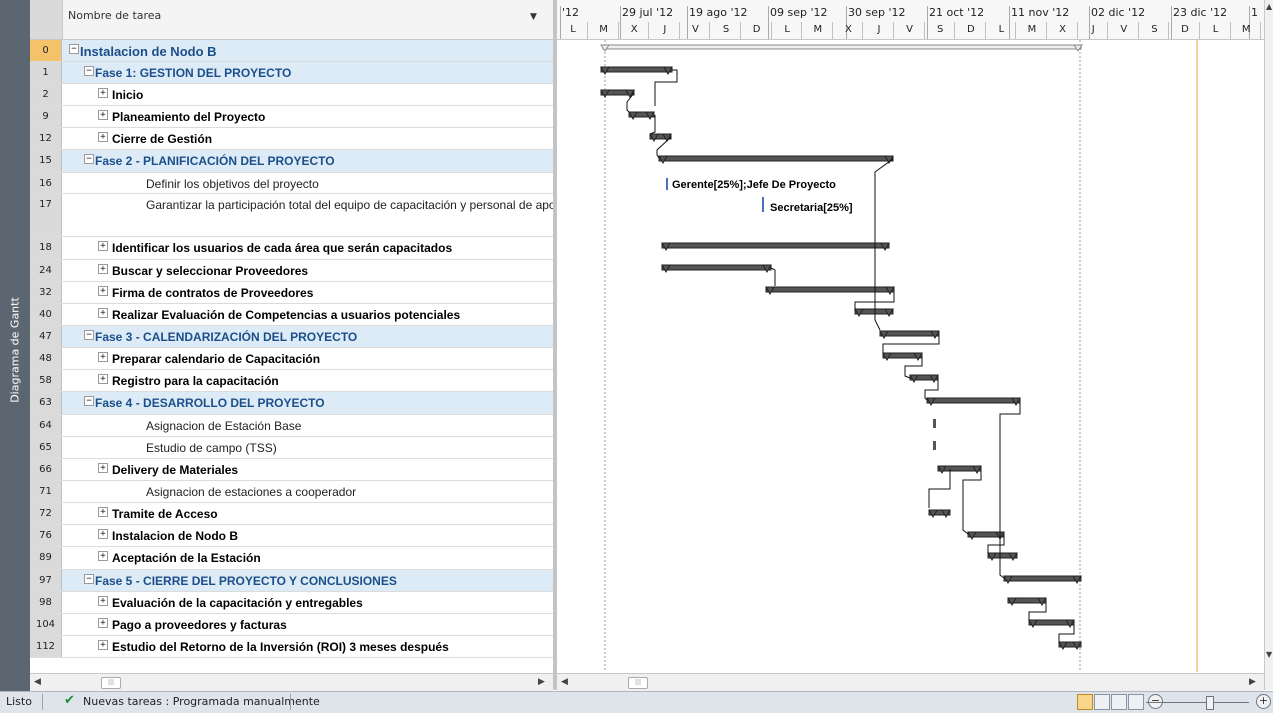 This screenshot has width=1273, height=713. Describe the element at coordinates (308, 469) in the screenshot. I see `task-name-cell: + Delivery de Materiales` at that location.